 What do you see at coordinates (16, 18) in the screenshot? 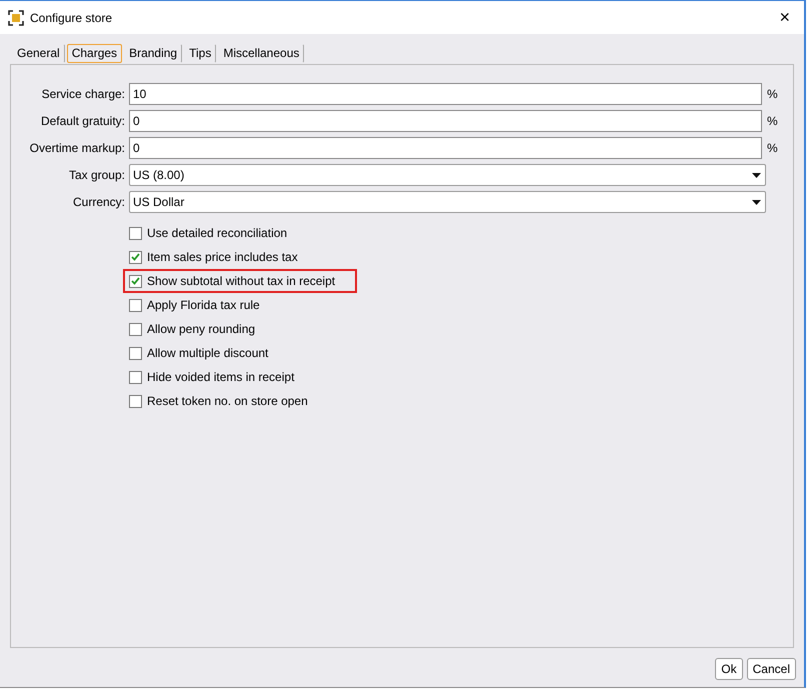
I see `app-icon` at bounding box center [16, 18].